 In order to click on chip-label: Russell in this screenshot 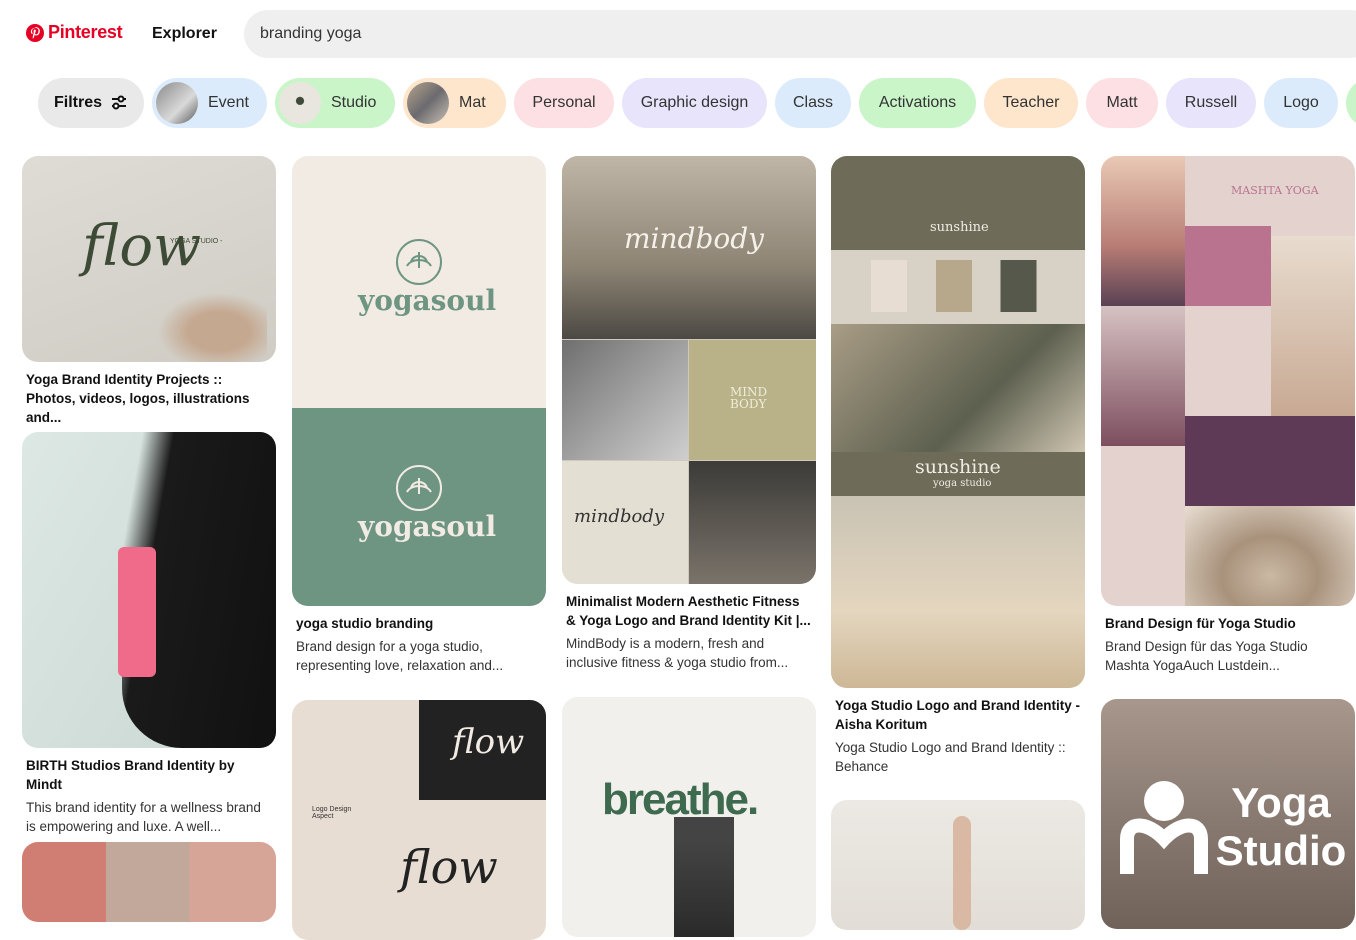, I will do `click(1211, 102)`.